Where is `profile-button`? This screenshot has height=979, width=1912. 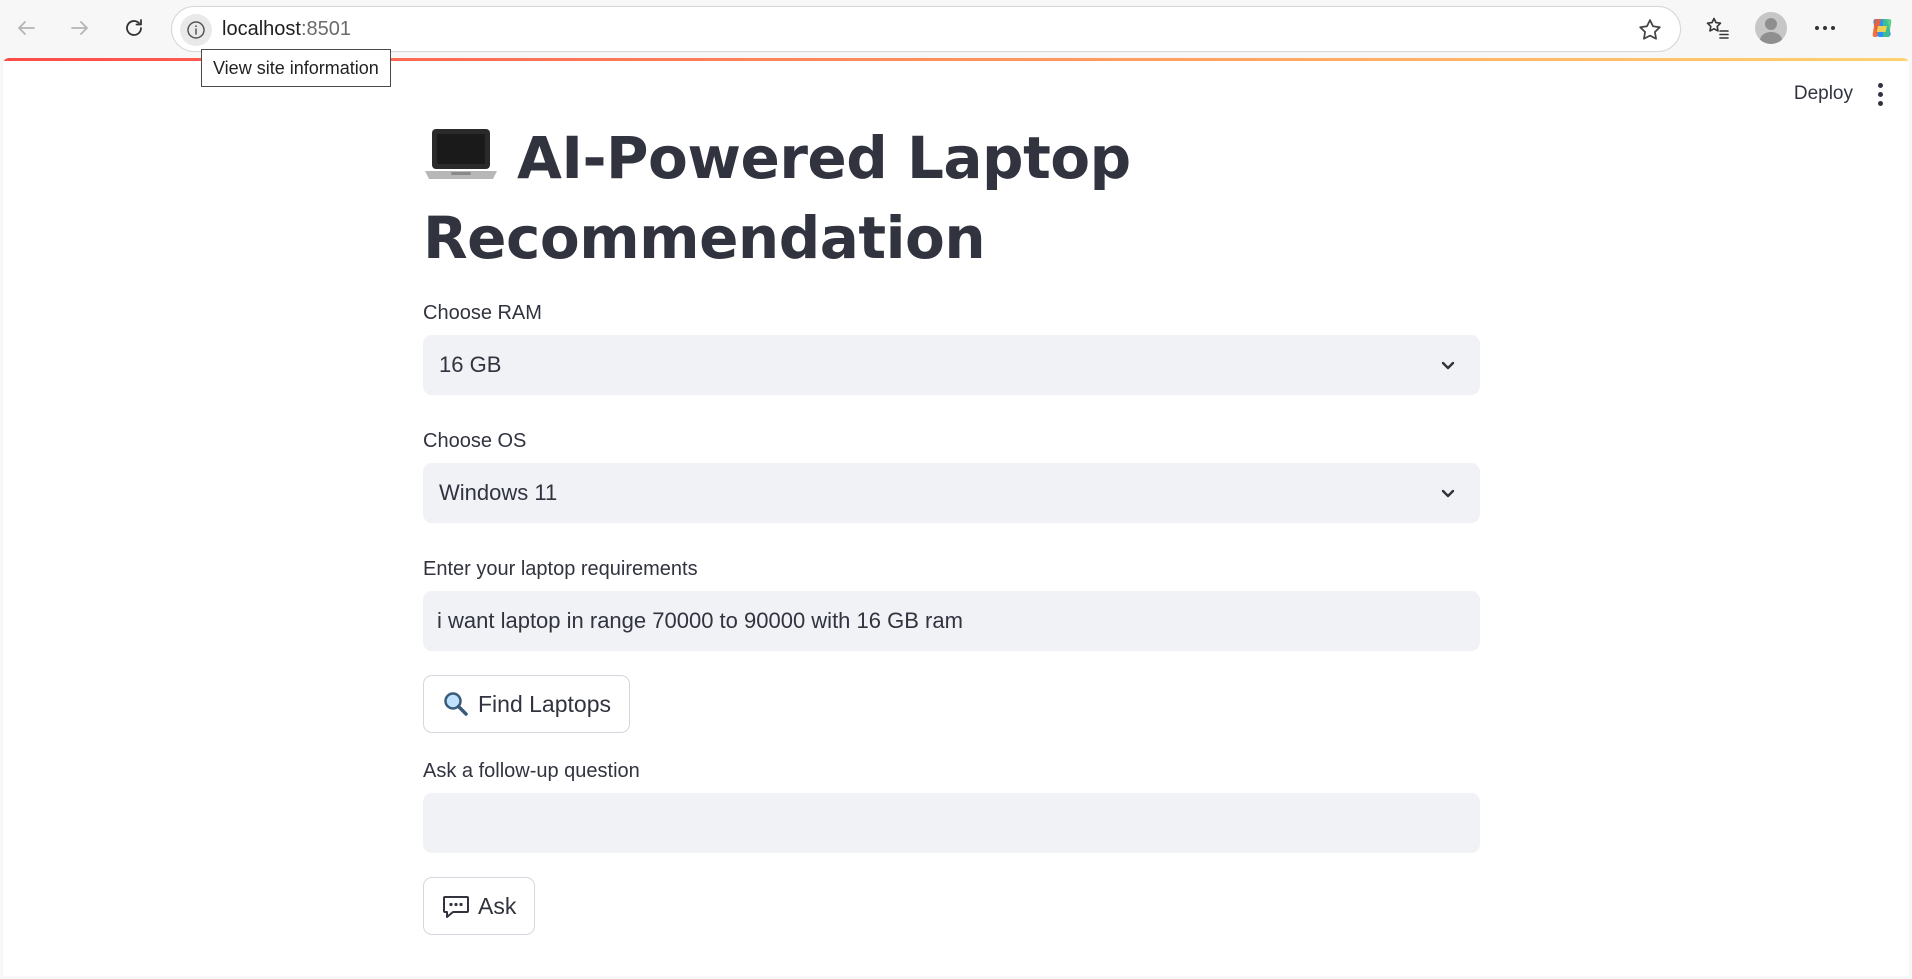 profile-button is located at coordinates (1771, 28).